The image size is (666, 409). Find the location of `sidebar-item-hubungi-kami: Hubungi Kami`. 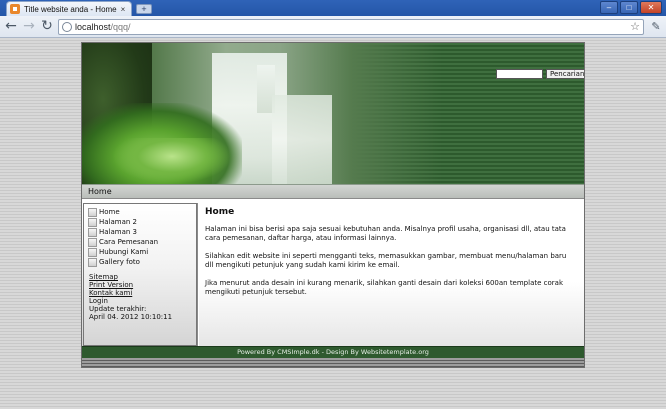

sidebar-item-hubungi-kami: Hubungi Kami is located at coordinates (123, 252).